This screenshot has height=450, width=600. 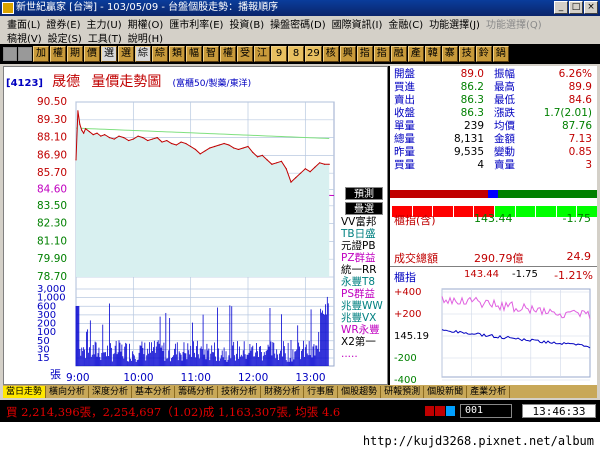 I want to click on toolbar-button-14: 9, so click(x=279, y=54).